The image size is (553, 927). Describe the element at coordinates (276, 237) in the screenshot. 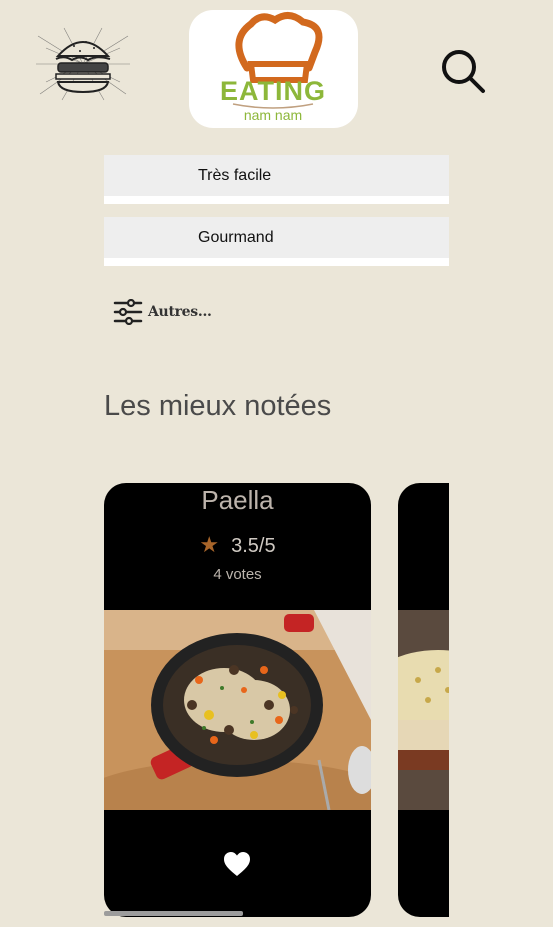

I see `category-filter-value: Gourmand` at that location.